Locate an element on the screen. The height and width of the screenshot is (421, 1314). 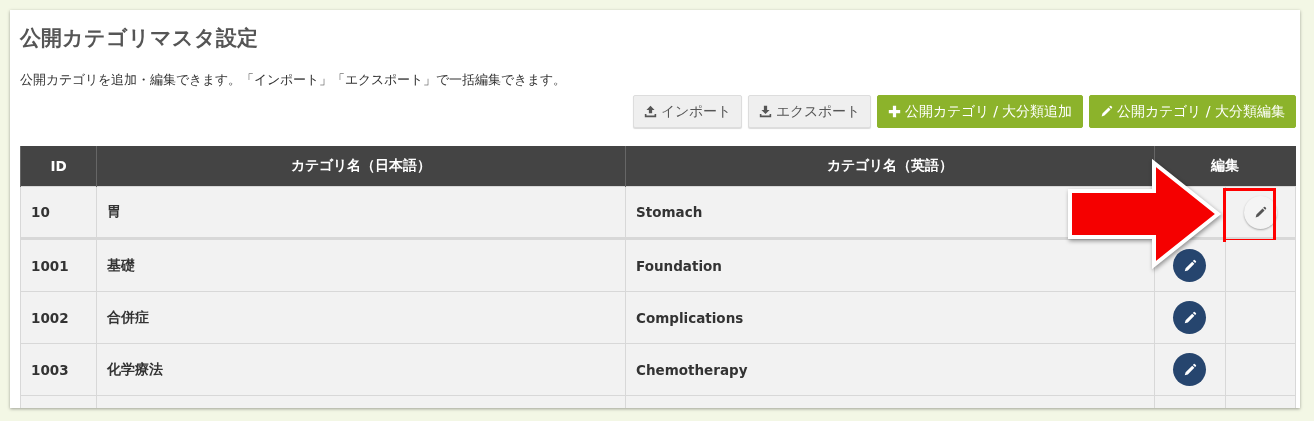
column-header: 編集 is located at coordinates (1225, 166).